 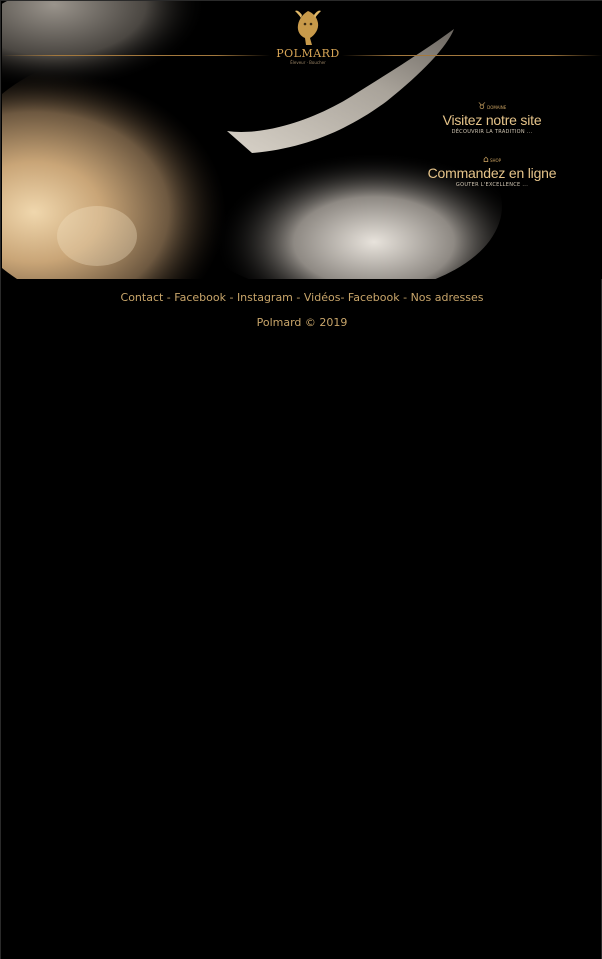 What do you see at coordinates (265, 297) in the screenshot?
I see `instagram-link: Instagram` at bounding box center [265, 297].